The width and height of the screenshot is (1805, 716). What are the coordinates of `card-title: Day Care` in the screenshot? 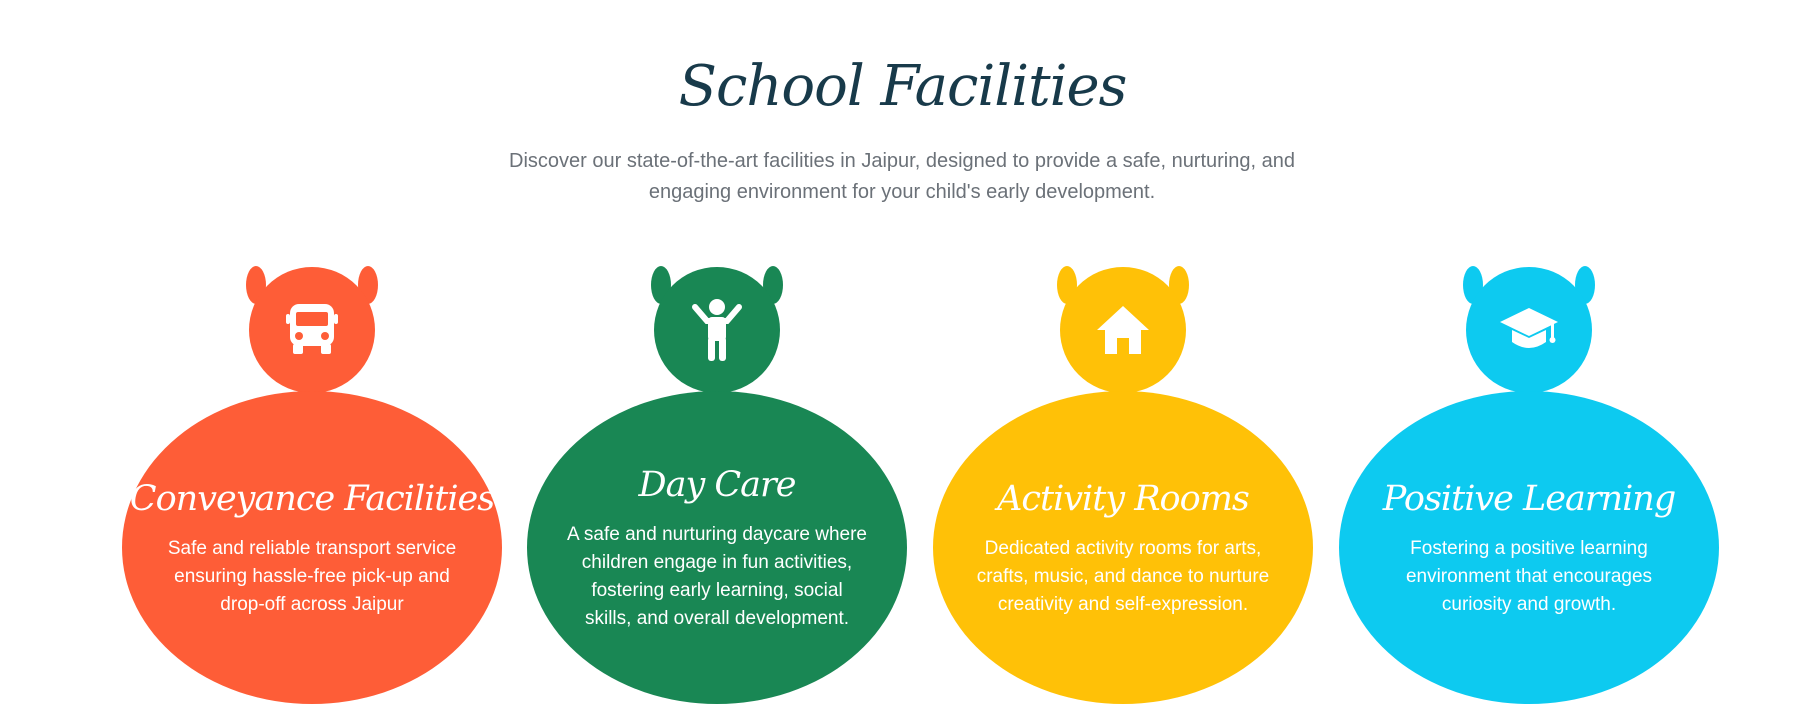 It's located at (717, 484).